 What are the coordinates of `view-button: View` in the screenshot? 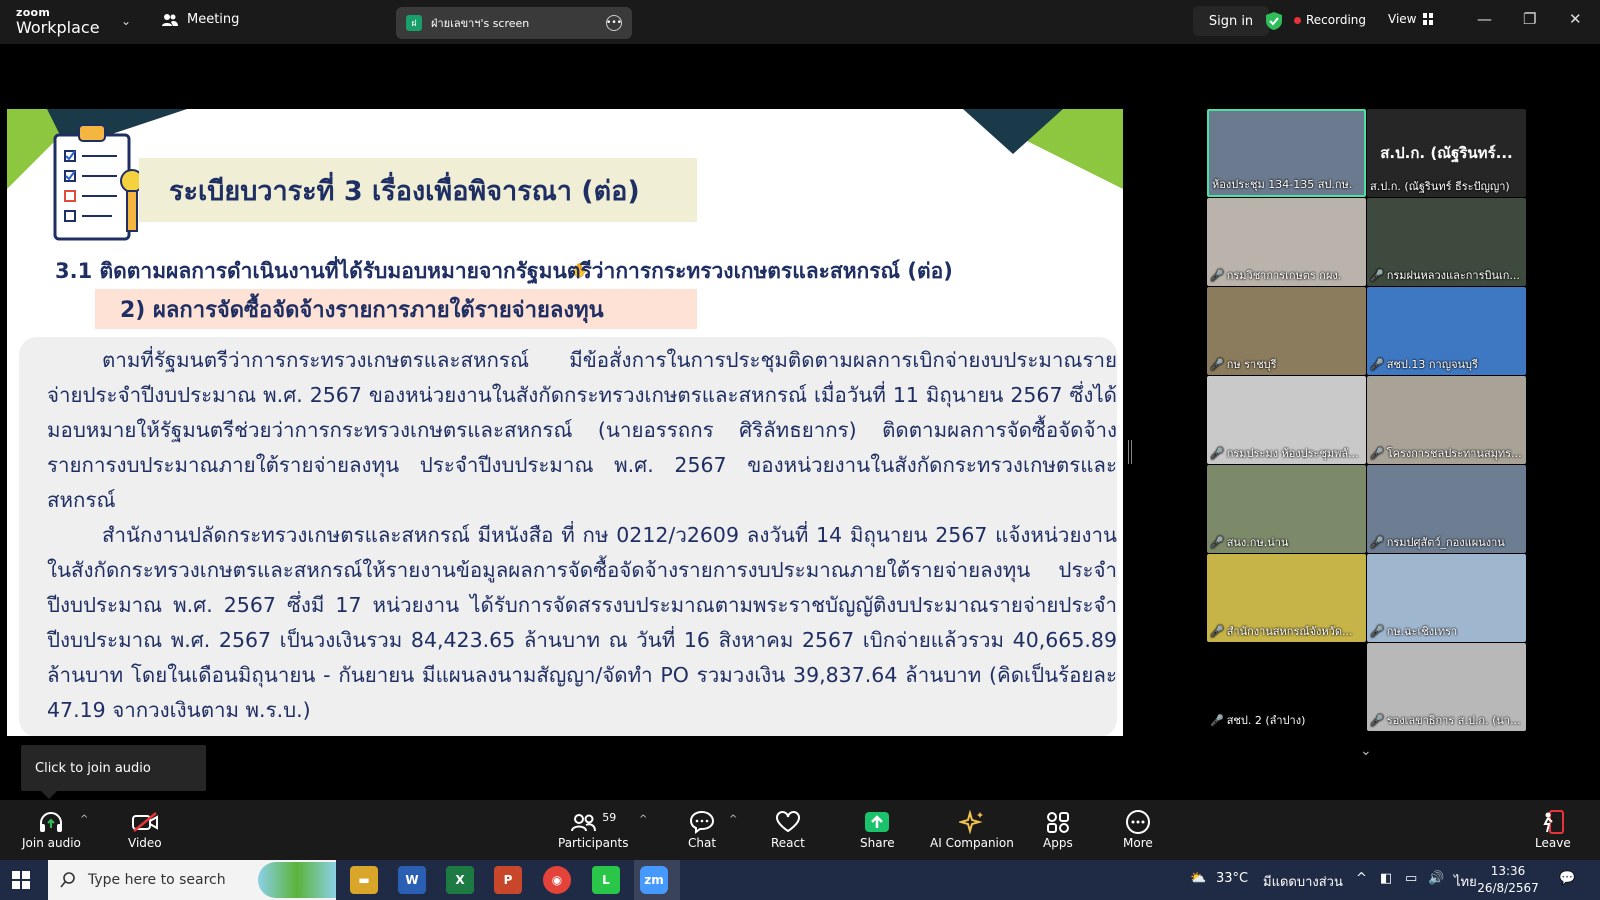 It's located at (1411, 19).